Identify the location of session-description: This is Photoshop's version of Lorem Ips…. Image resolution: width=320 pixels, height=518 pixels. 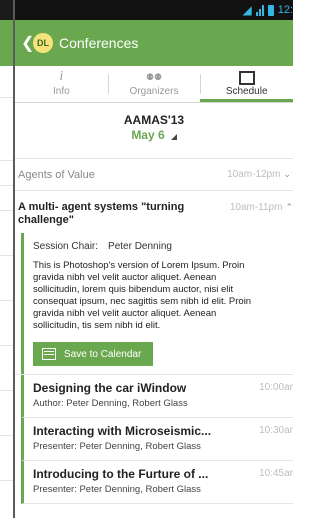
(142, 295).